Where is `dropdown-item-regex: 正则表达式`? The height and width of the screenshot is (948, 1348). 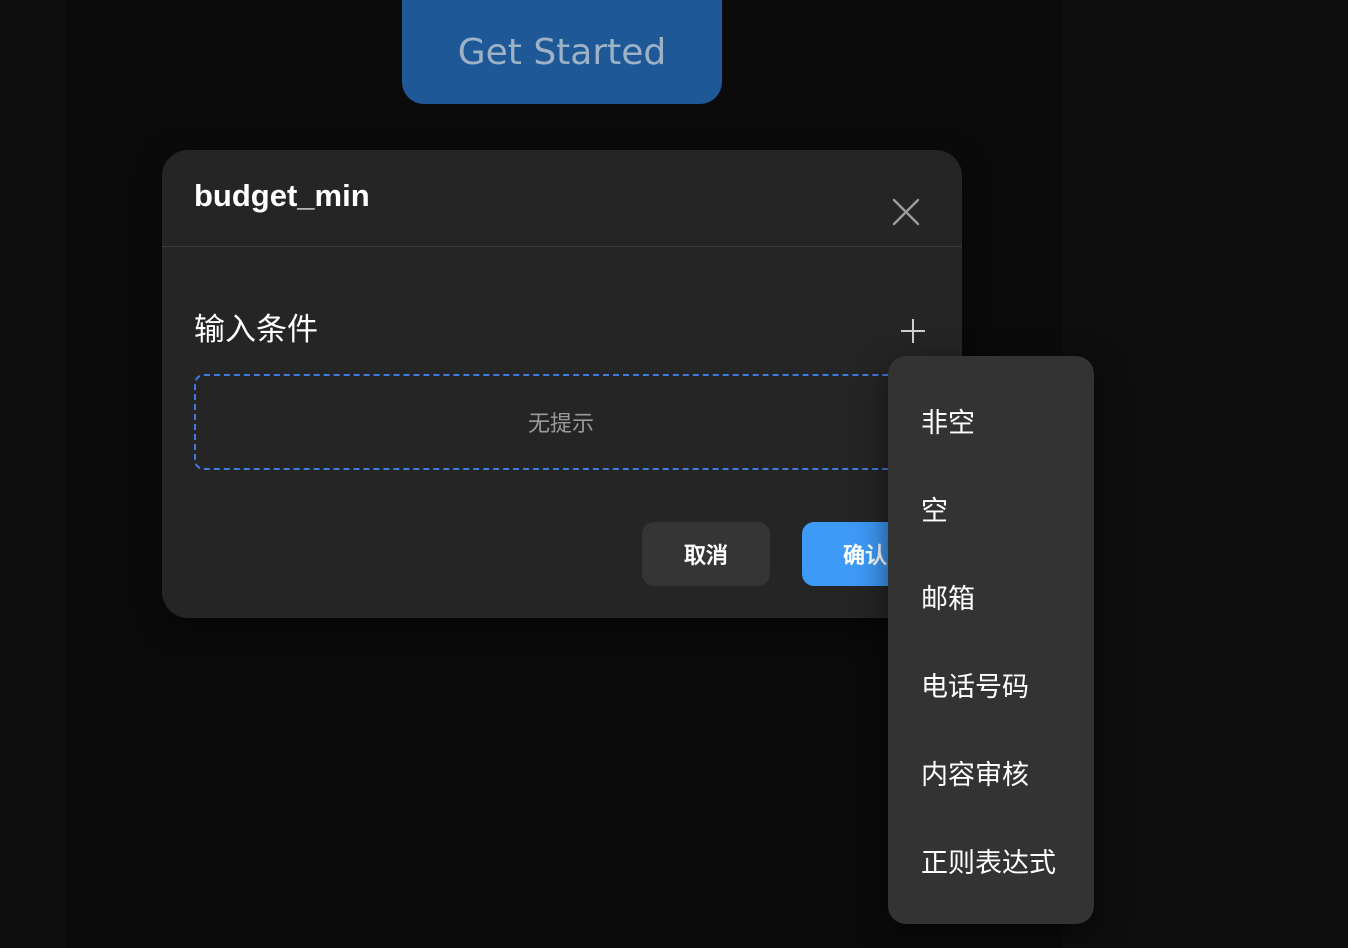
dropdown-item-regex: 正则表达式 is located at coordinates (991, 860).